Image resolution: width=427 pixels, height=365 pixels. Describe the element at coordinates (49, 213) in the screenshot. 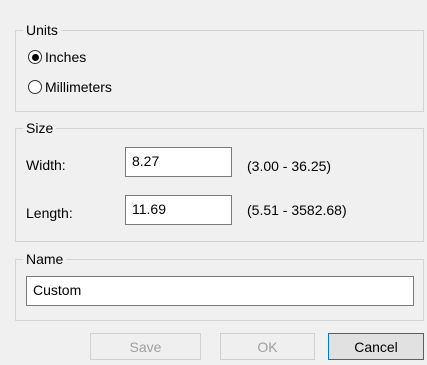

I see `length-label: Length:` at that location.